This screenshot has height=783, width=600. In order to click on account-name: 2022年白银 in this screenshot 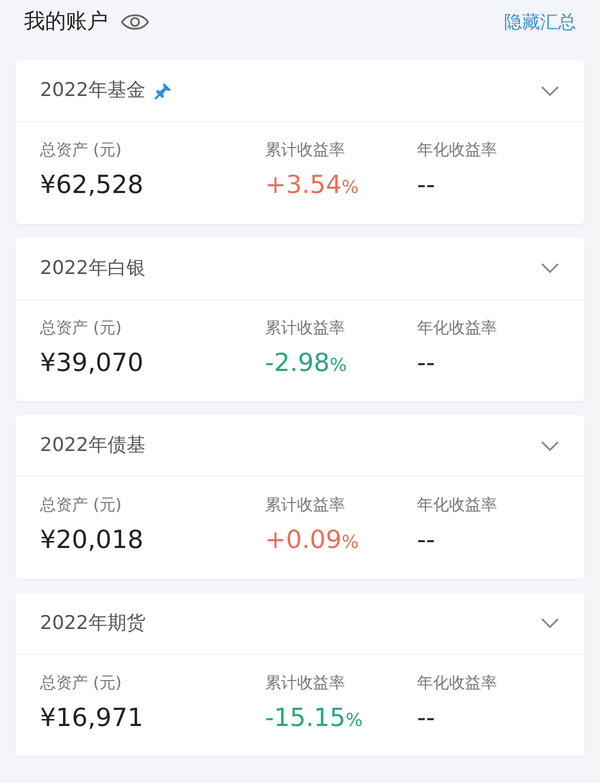, I will do `click(93, 268)`.